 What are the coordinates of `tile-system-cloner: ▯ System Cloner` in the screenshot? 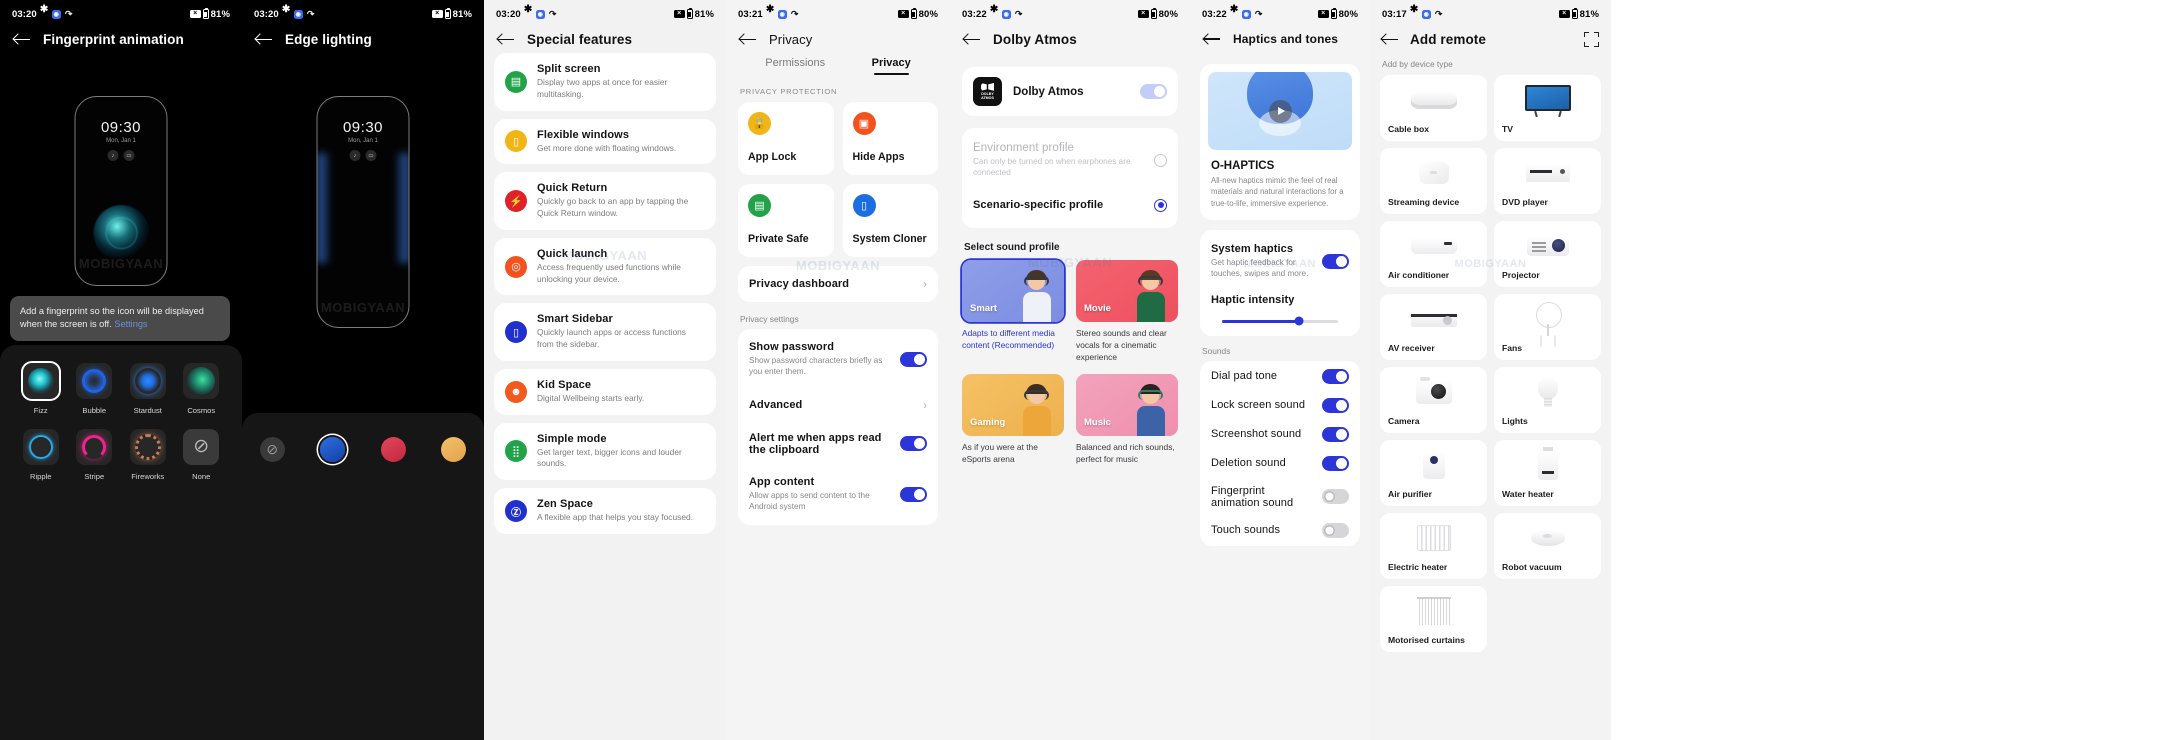 It's located at (890, 220).